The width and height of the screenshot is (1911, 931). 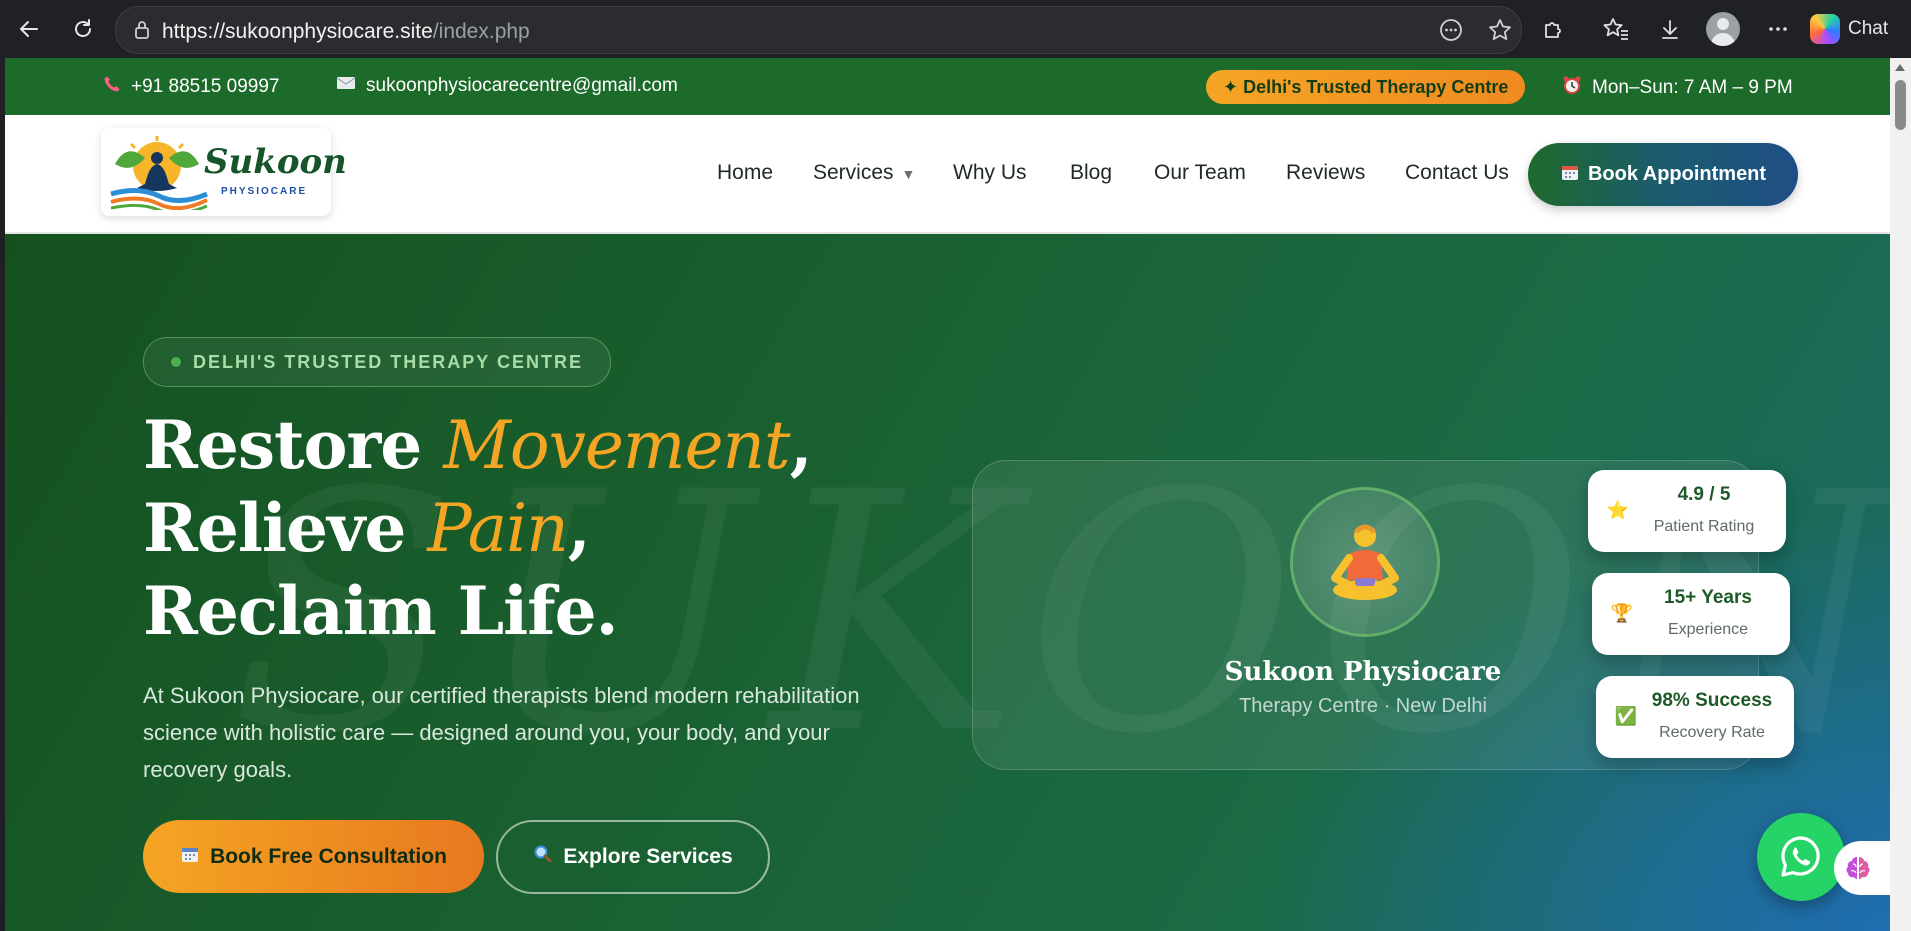 What do you see at coordinates (1723, 29) in the screenshot?
I see `profile-avatar-icon` at bounding box center [1723, 29].